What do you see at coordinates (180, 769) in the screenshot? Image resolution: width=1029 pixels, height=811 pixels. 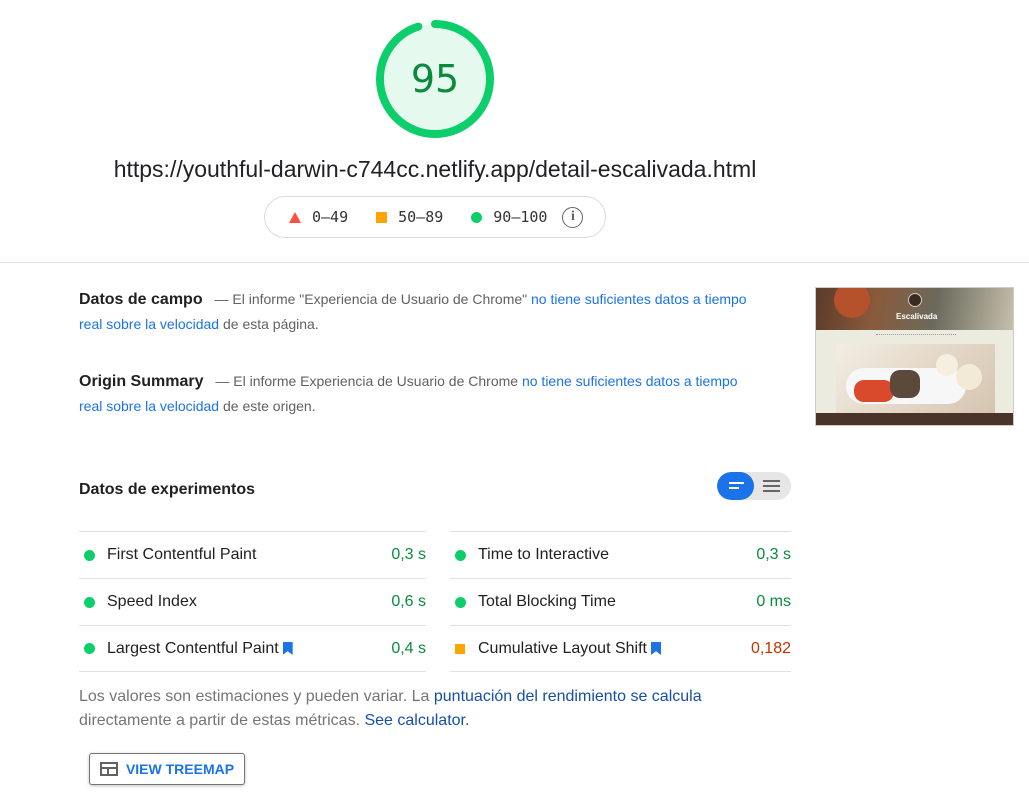 I see `view-treemap-label: VIEW TREEMAP` at bounding box center [180, 769].